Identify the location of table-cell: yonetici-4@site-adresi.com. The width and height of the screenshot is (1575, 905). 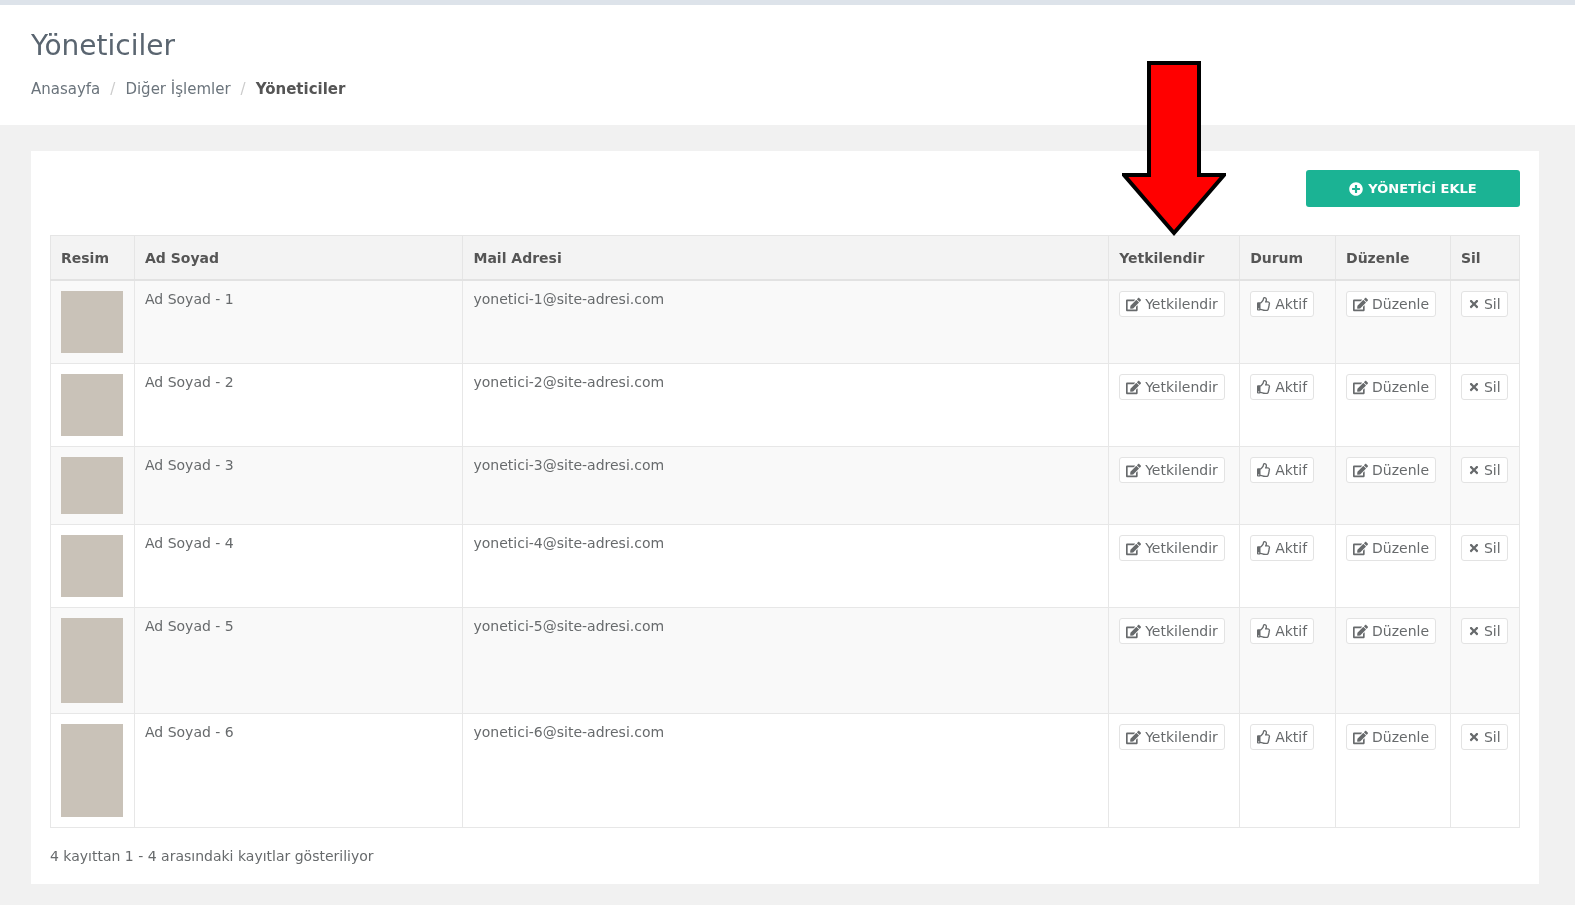
(785, 566).